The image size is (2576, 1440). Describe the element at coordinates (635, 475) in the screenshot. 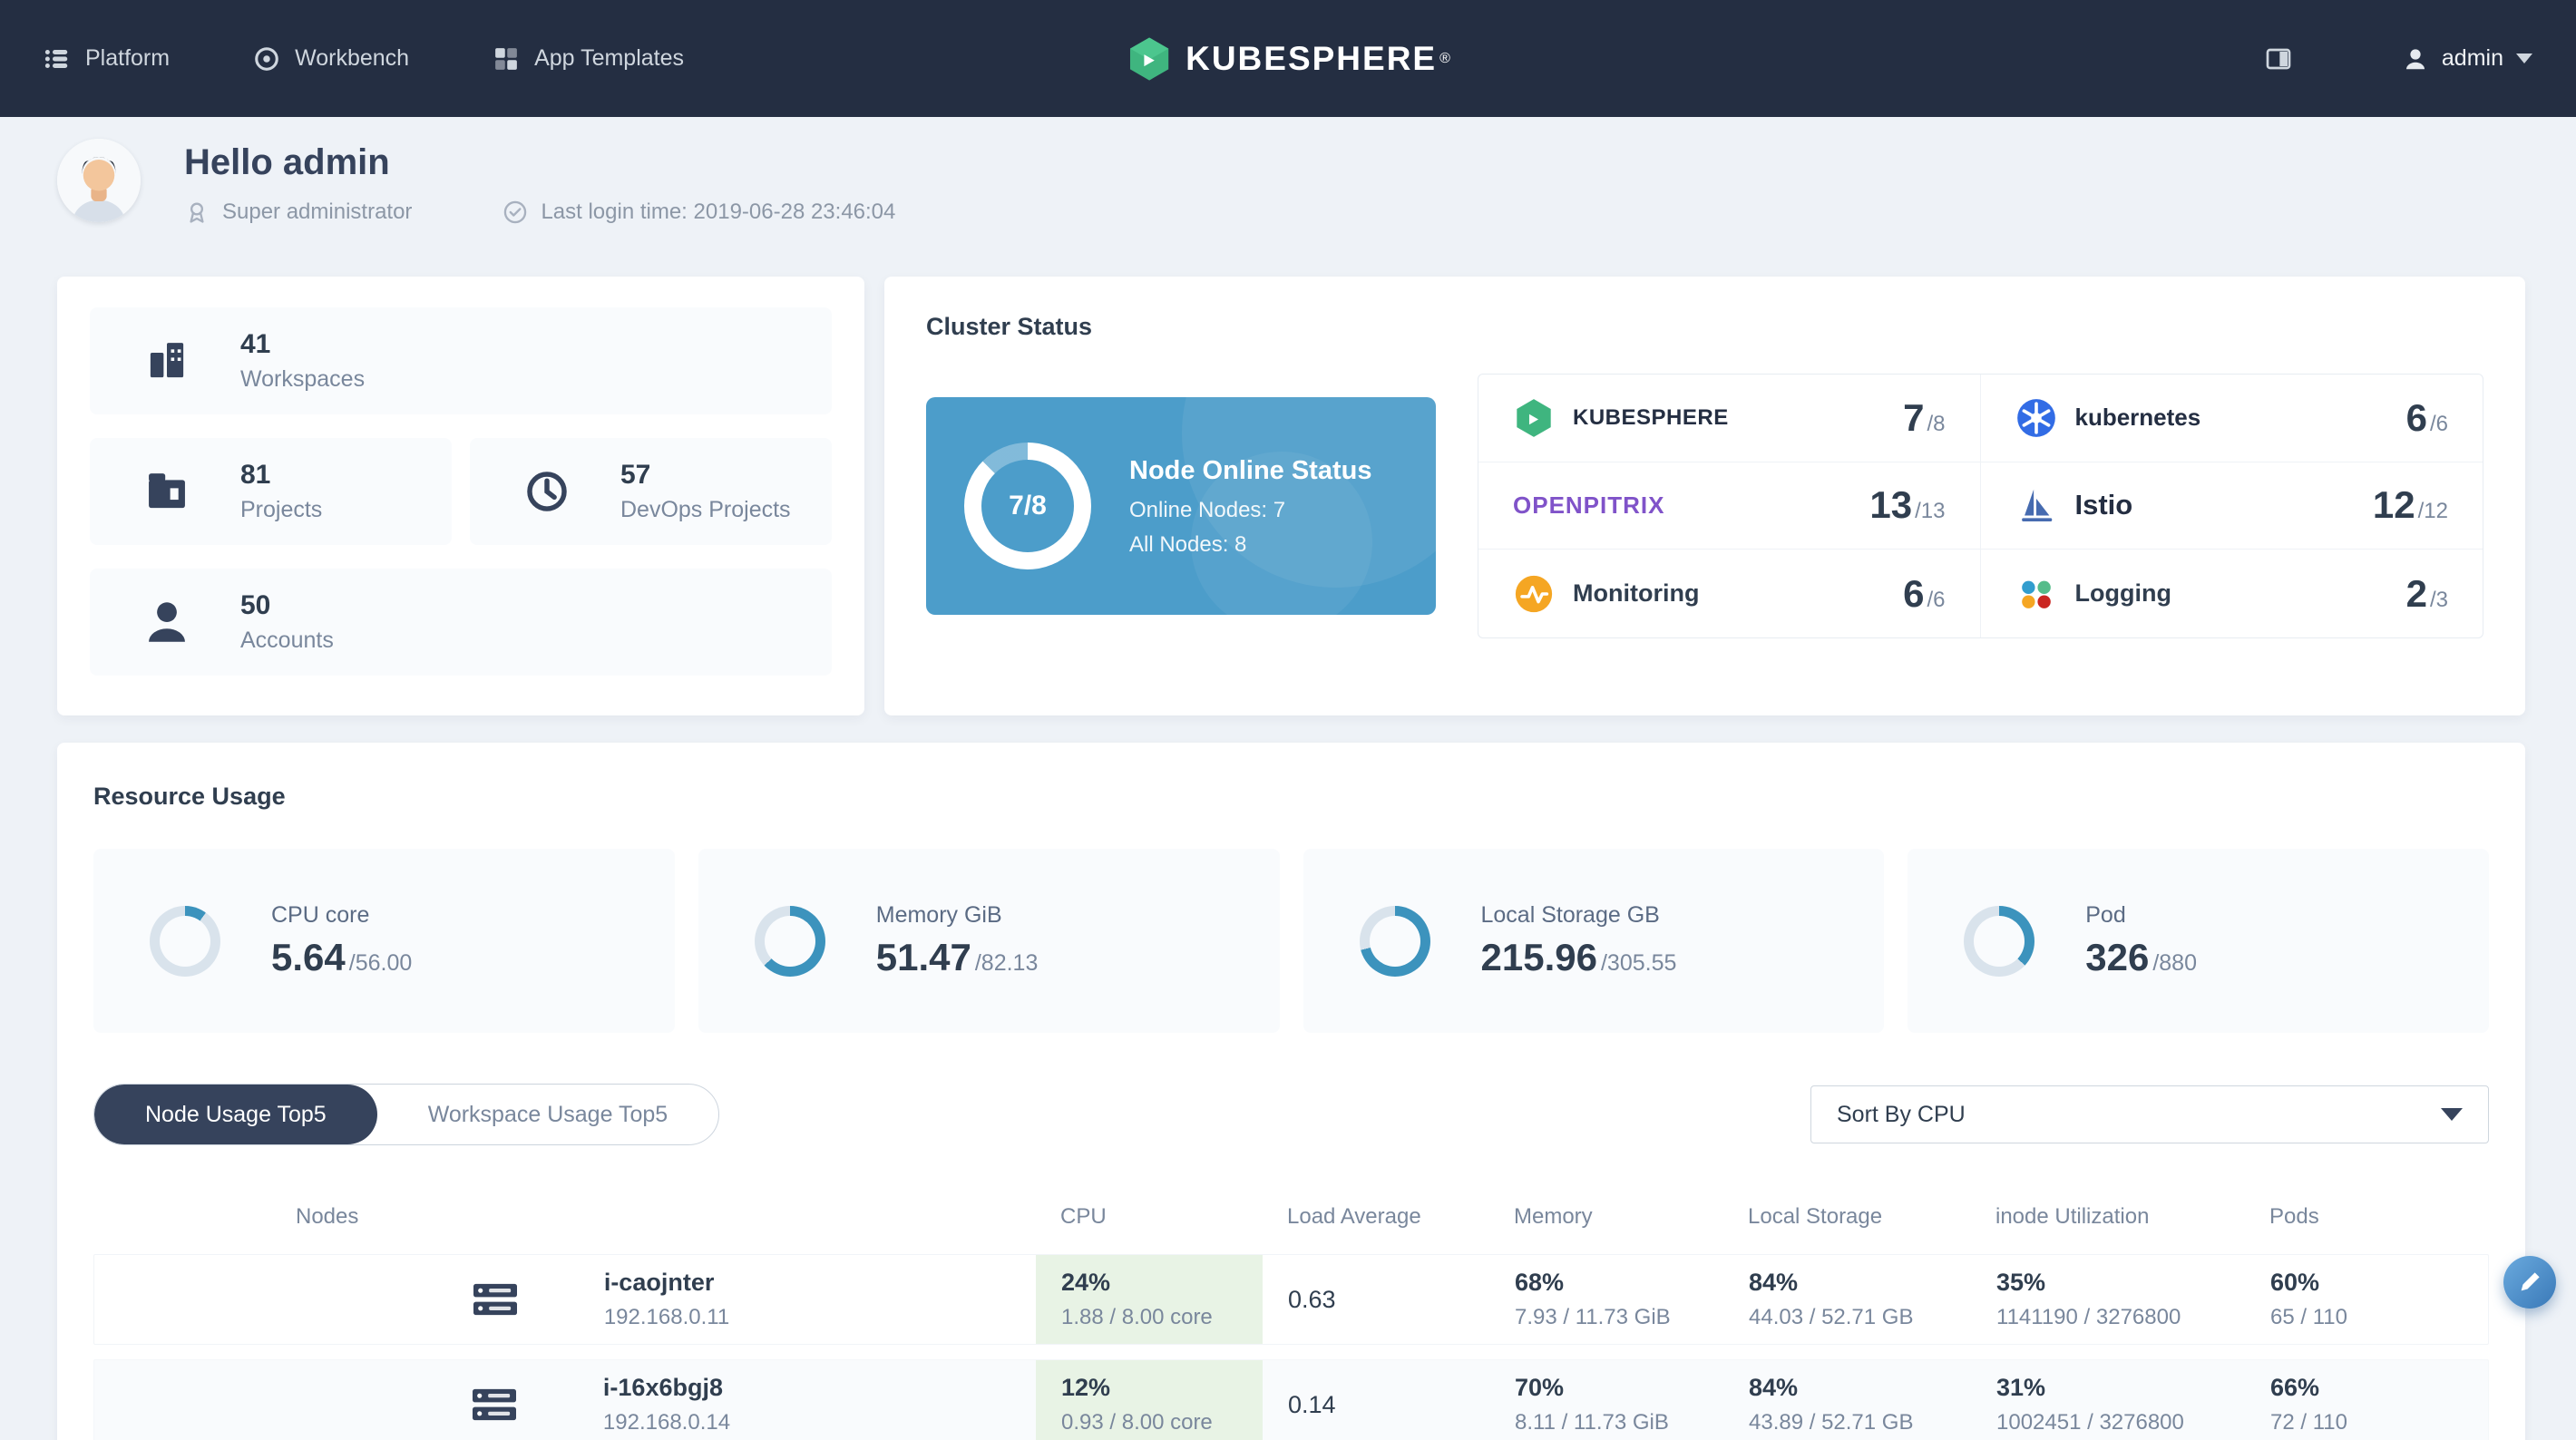

I see `stat-value: 57` at that location.